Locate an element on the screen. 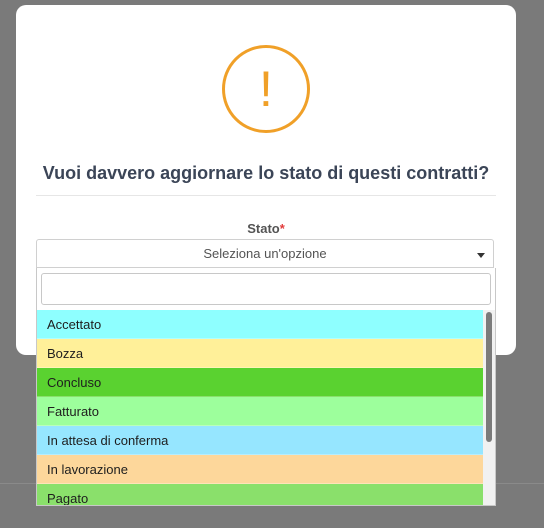 This screenshot has height=528, width=544. status-select-placeholder: Seleziona un'opzione is located at coordinates (265, 253).